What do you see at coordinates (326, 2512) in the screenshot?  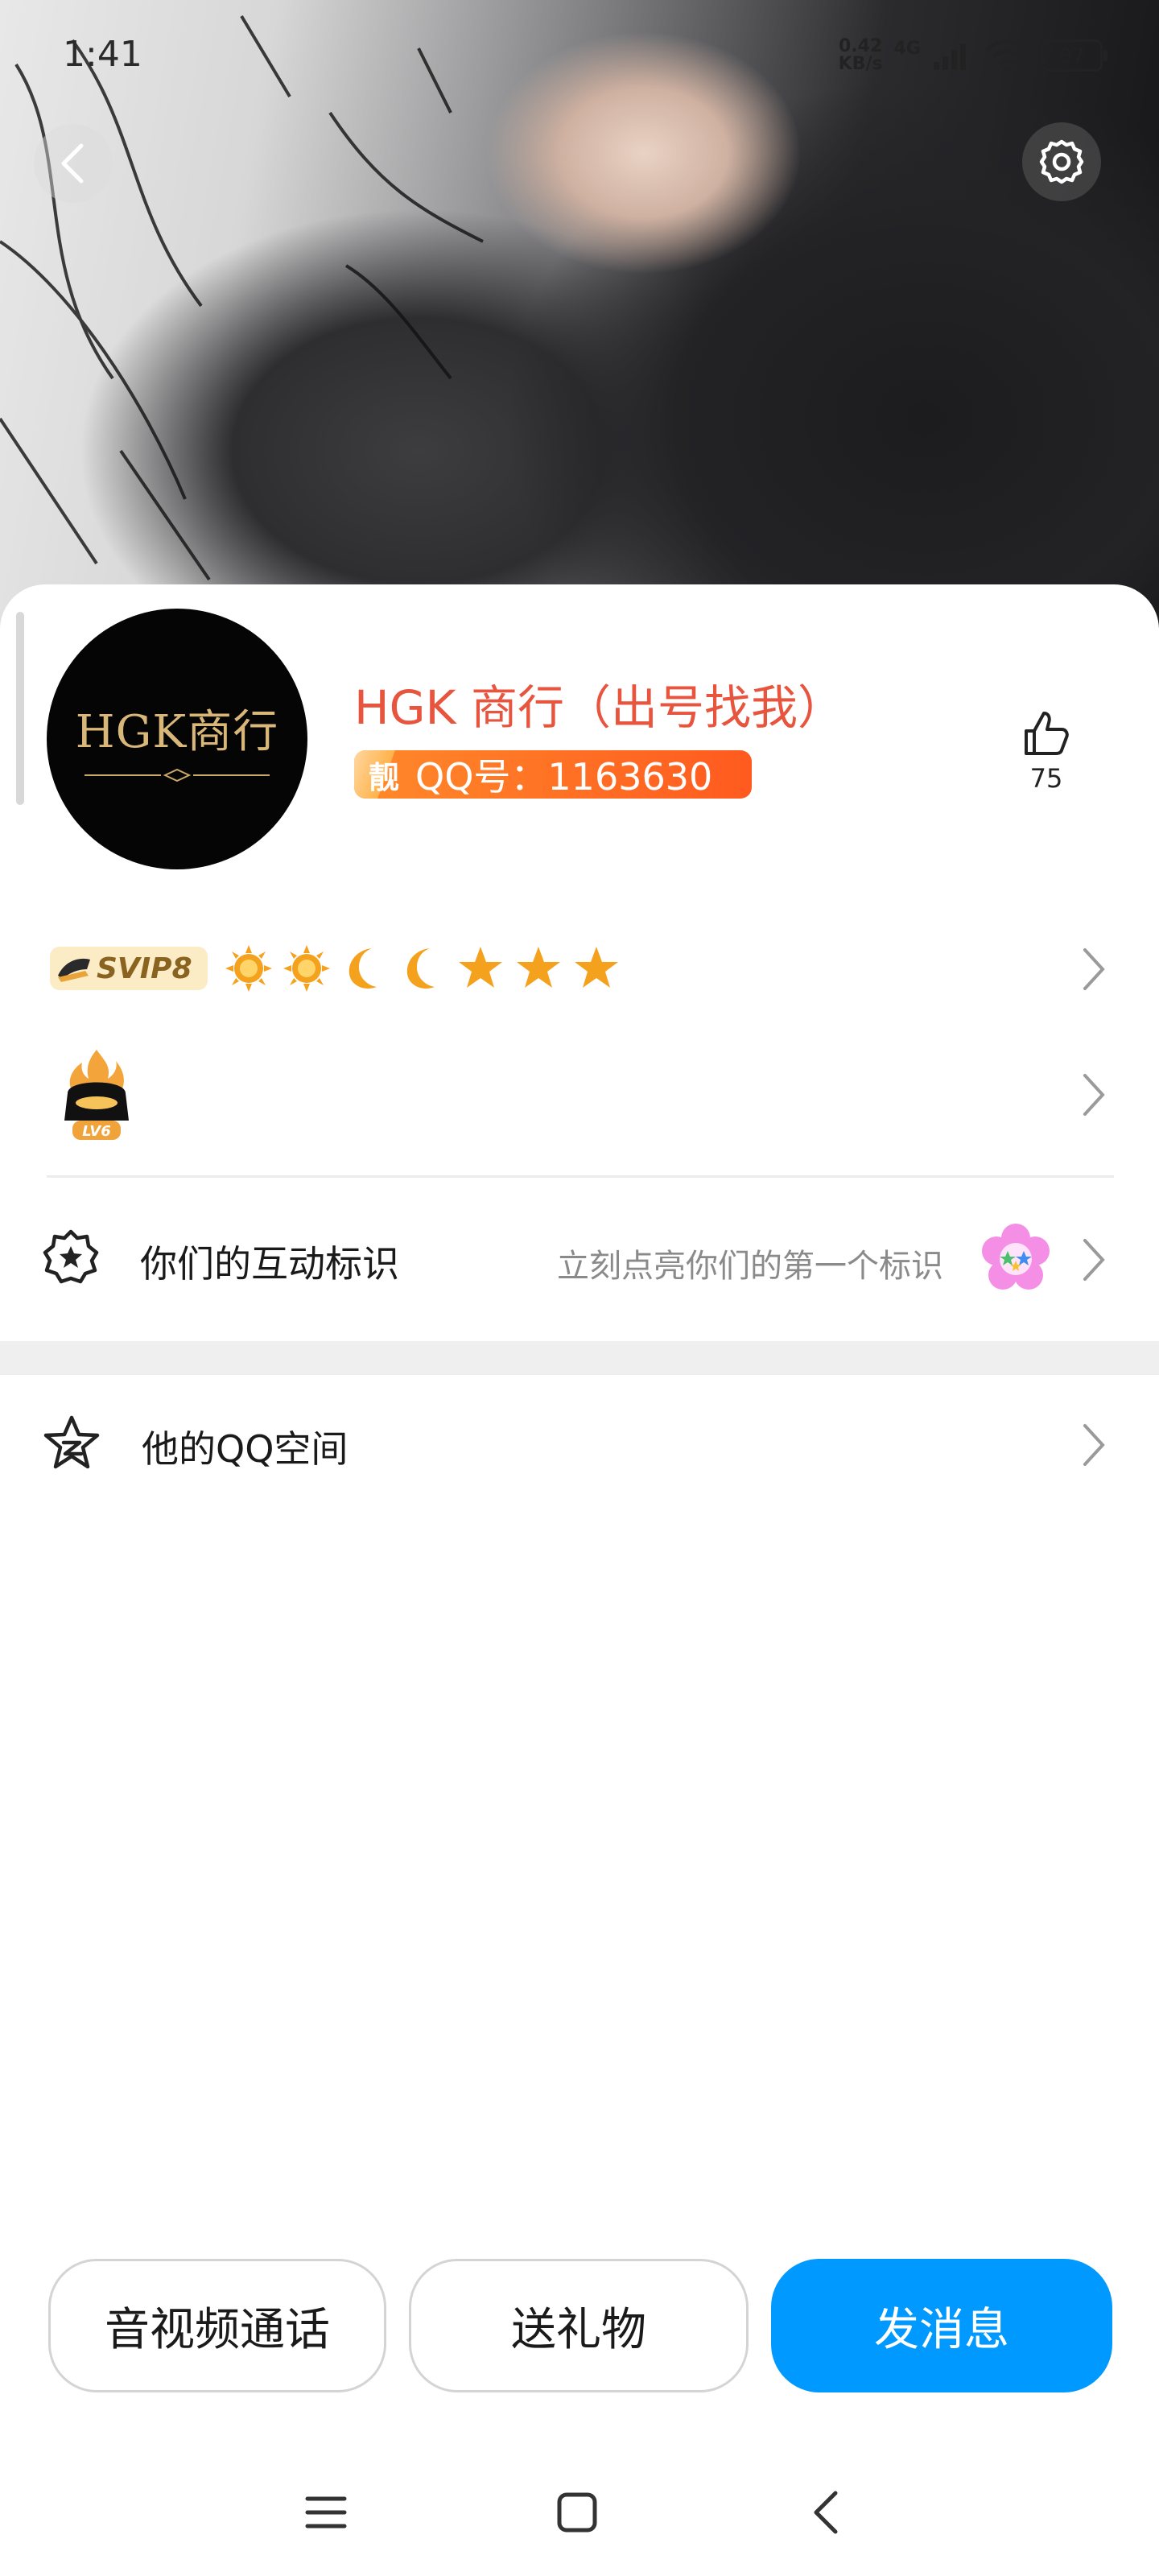 I see `menu-icon` at bounding box center [326, 2512].